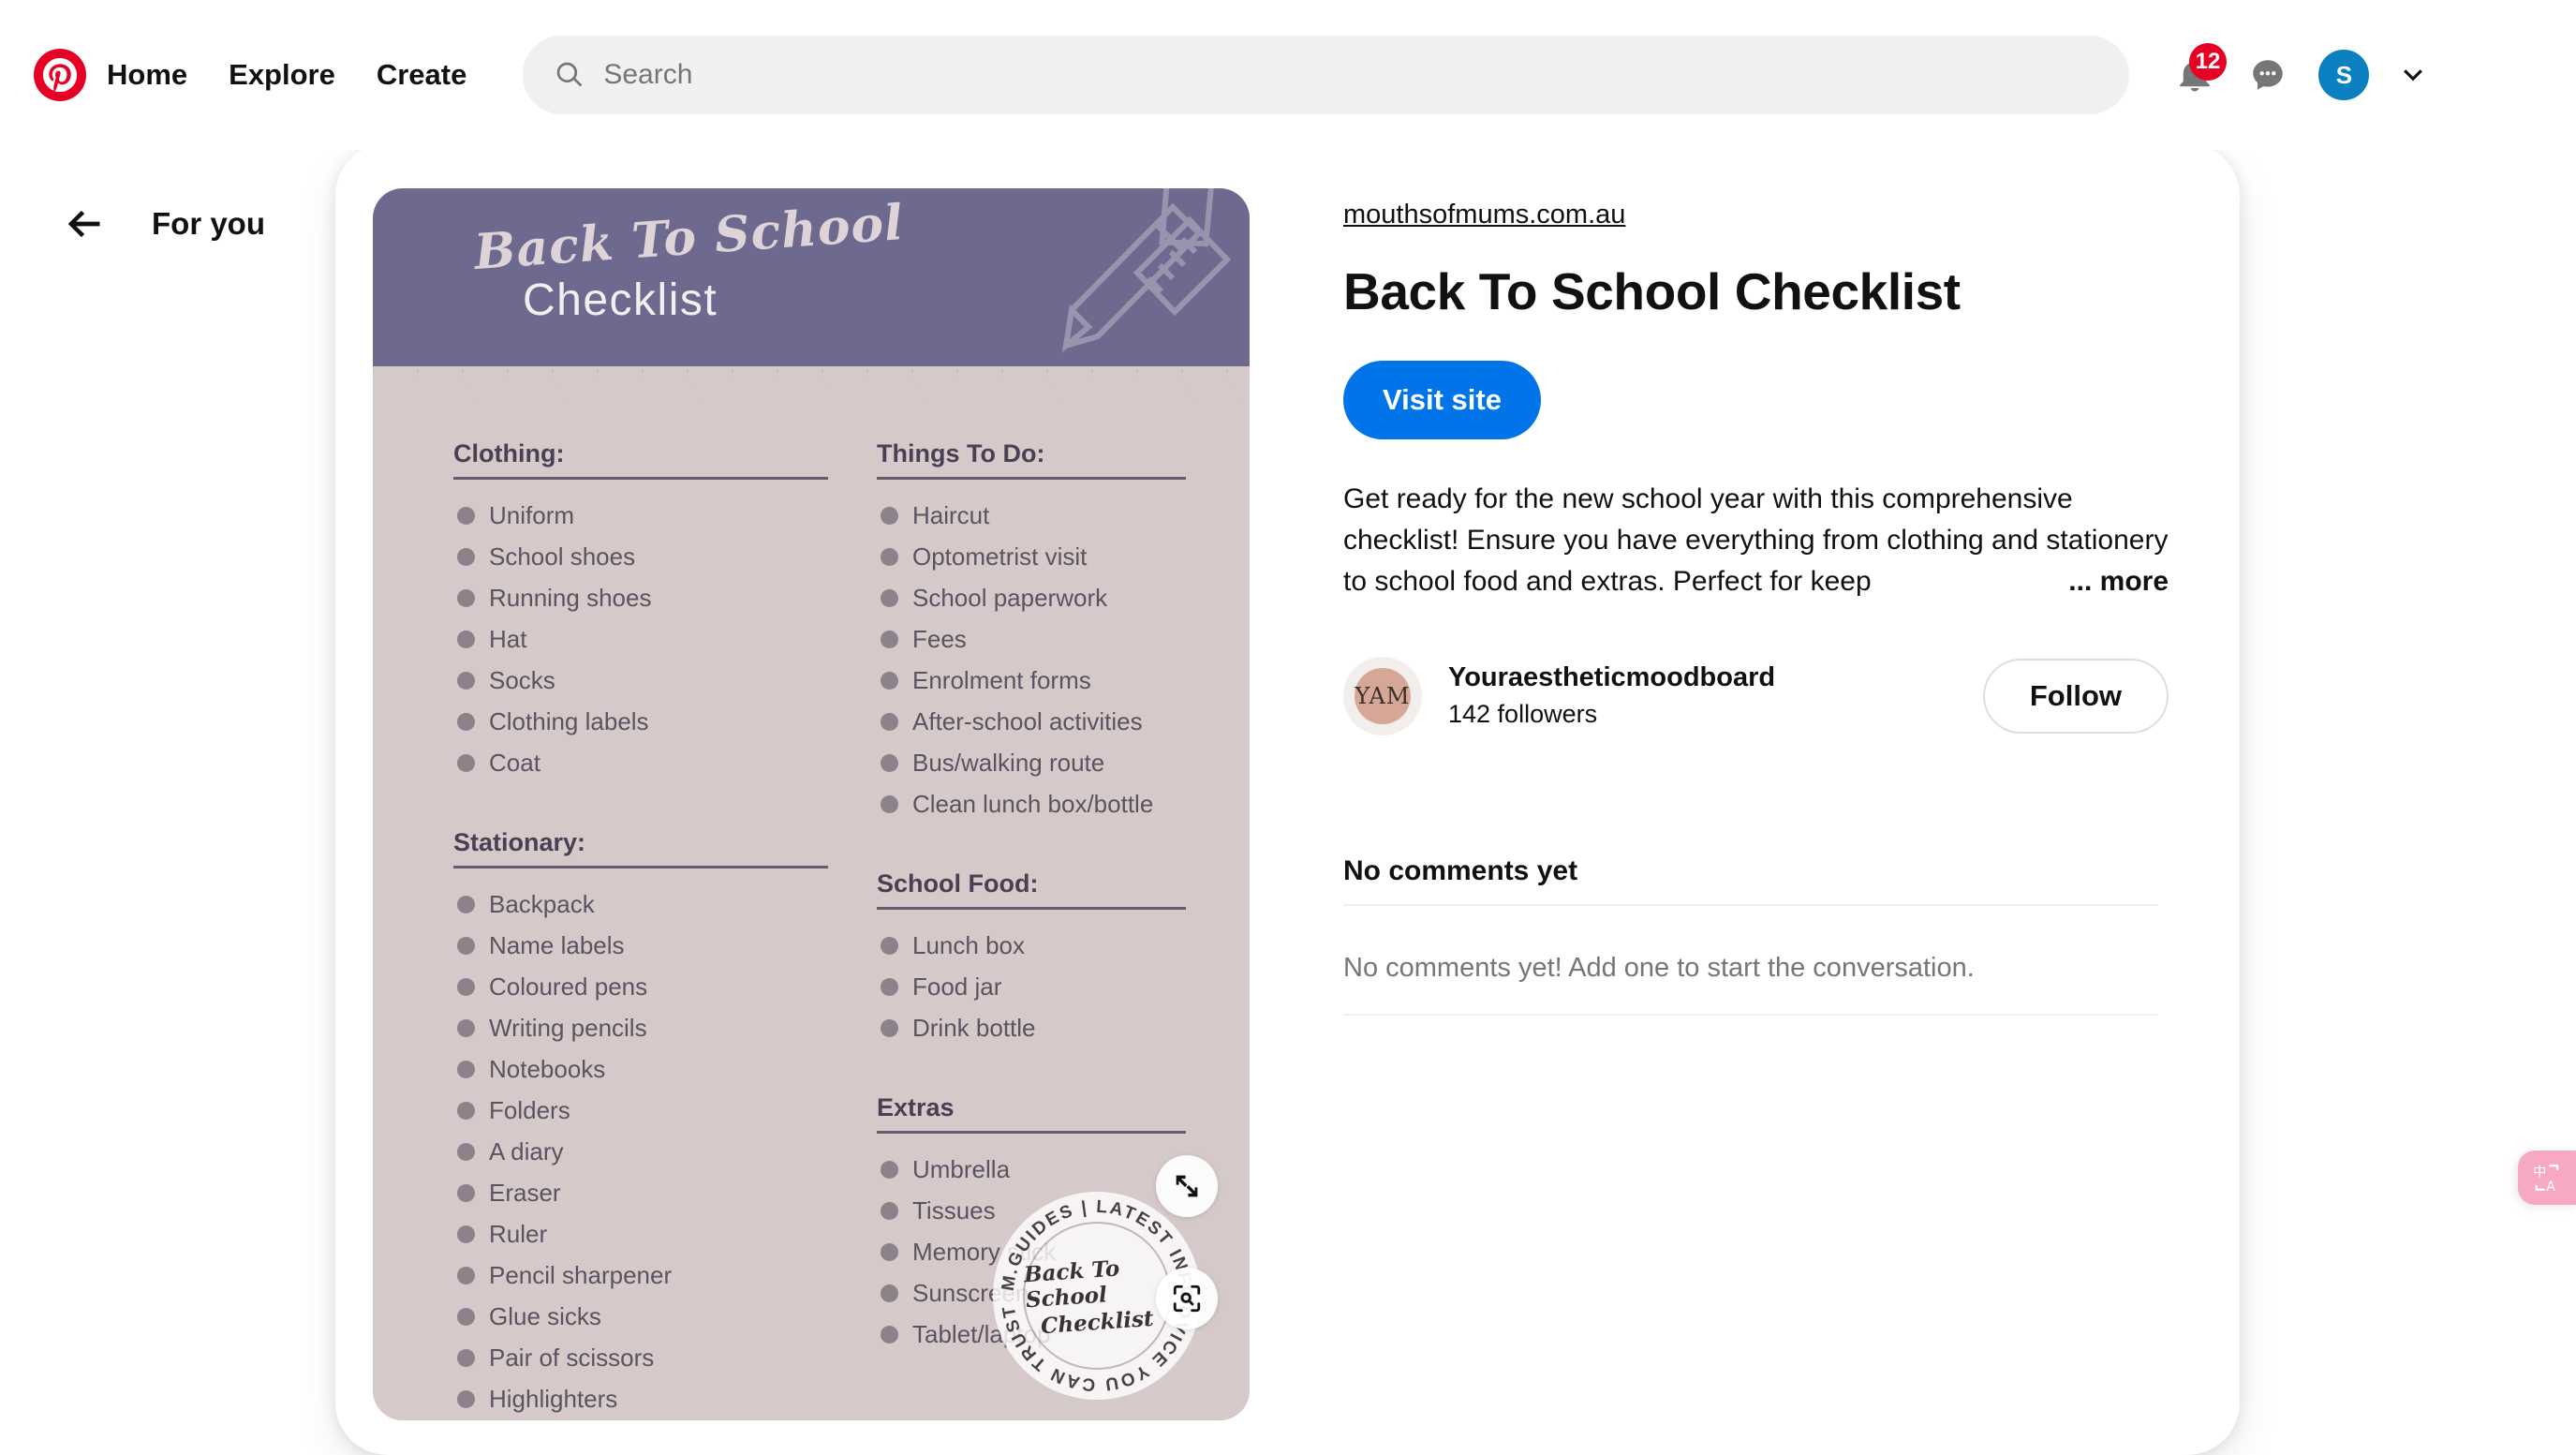  I want to click on breadcrumb: For you, so click(158, 224).